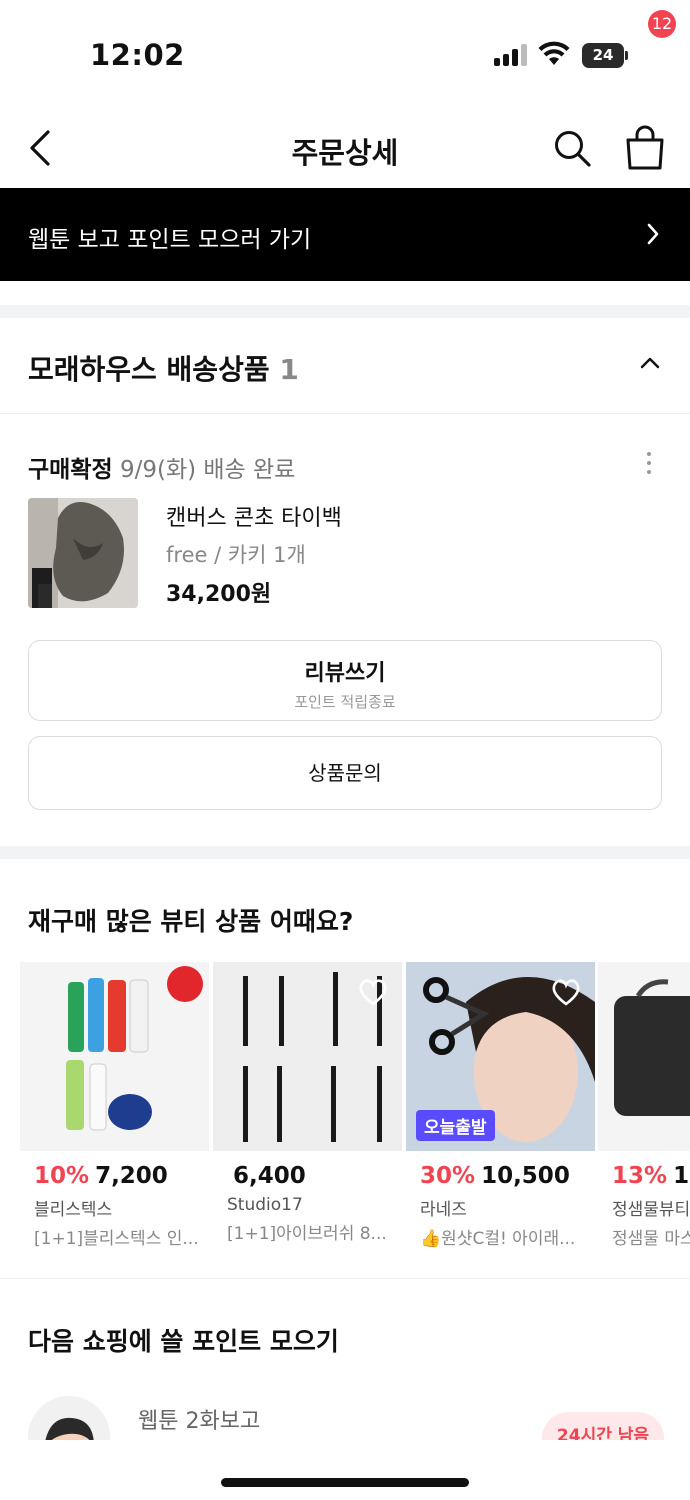 This screenshot has width=690, height=1500. What do you see at coordinates (345, 1470) in the screenshot?
I see `bottom-safe-area` at bounding box center [345, 1470].